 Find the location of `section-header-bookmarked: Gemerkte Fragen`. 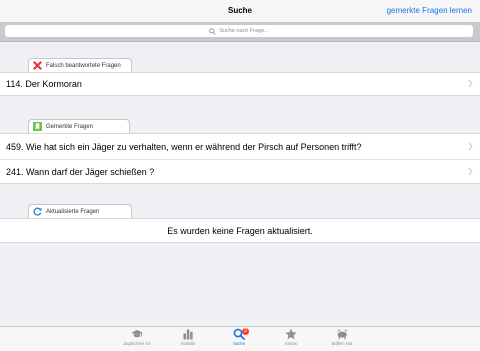

section-header-bookmarked: Gemerkte Fragen is located at coordinates (79, 126).